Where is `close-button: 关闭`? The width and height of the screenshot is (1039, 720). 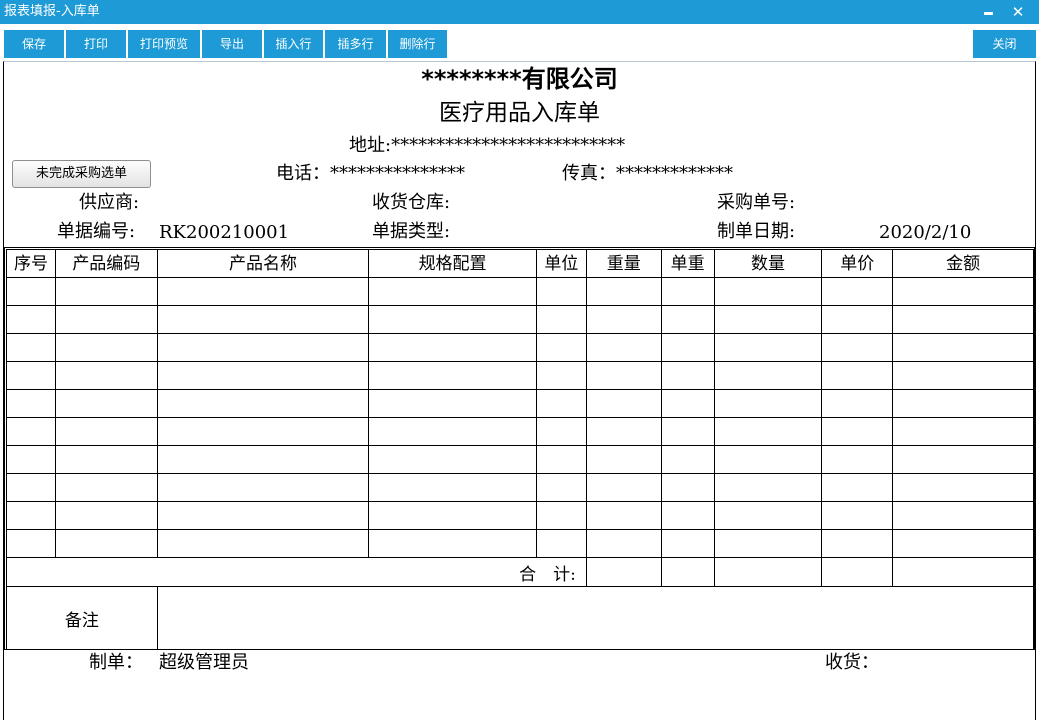 close-button: 关闭 is located at coordinates (1004, 44).